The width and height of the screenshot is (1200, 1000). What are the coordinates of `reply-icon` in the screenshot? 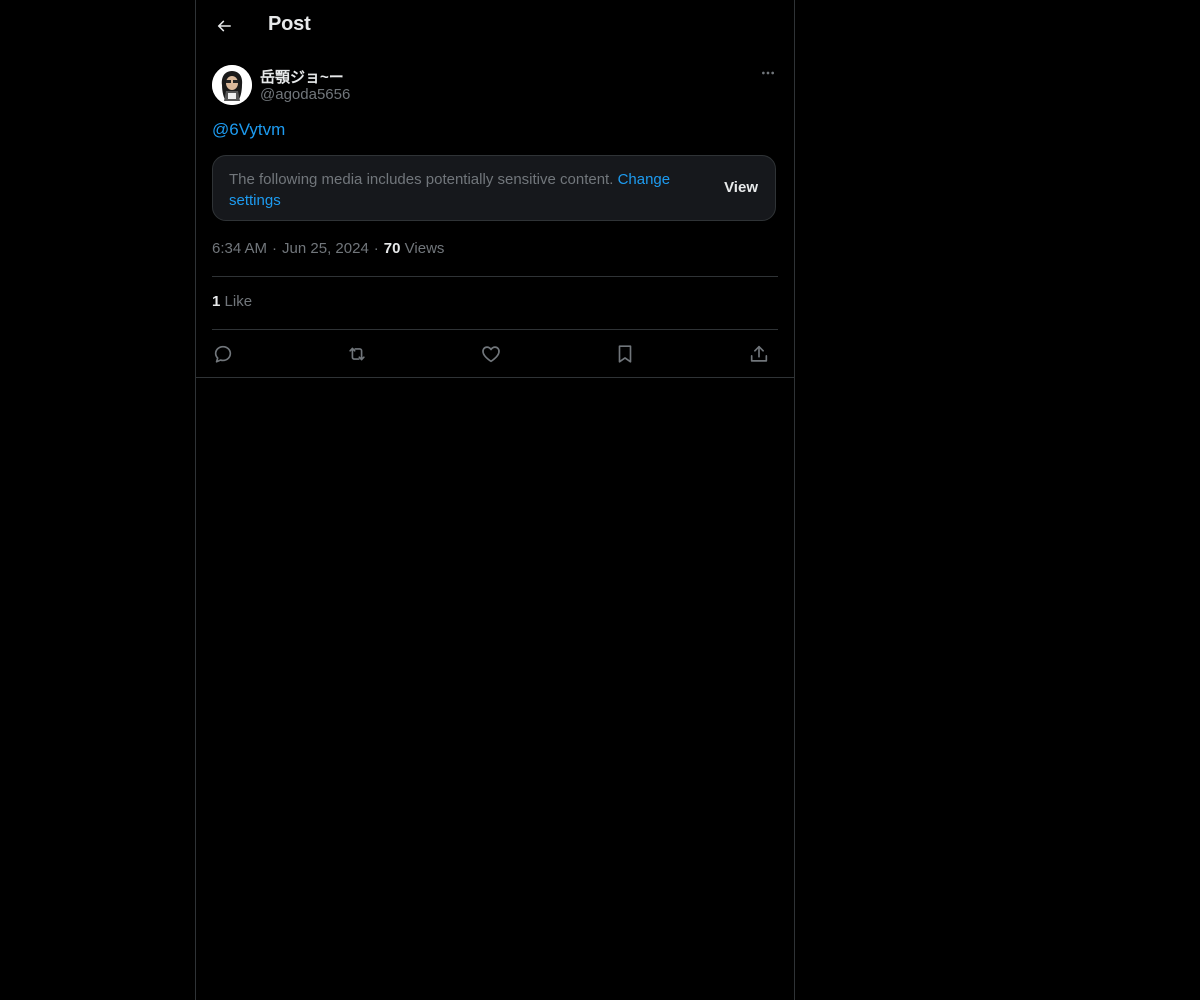 It's located at (223, 354).